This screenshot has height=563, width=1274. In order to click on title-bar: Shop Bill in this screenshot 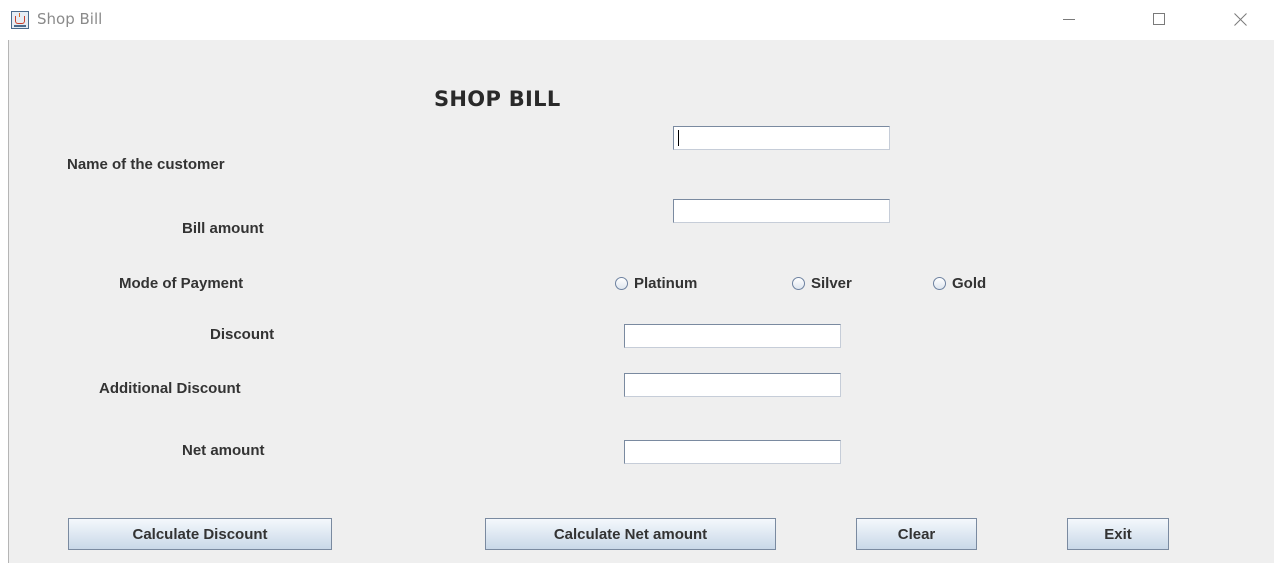, I will do `click(637, 20)`.